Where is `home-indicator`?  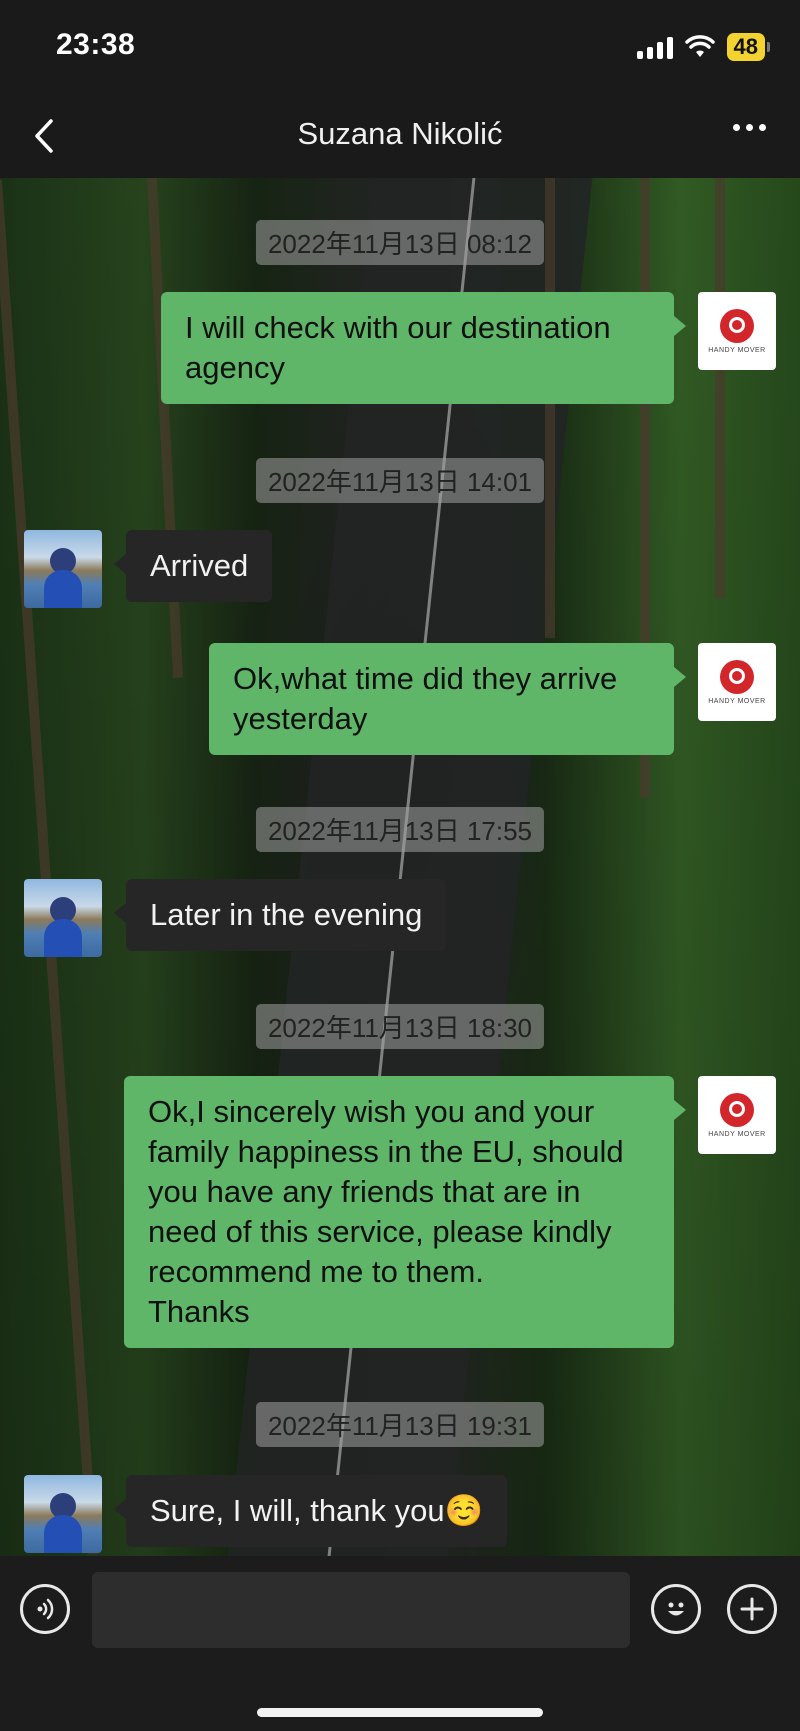 home-indicator is located at coordinates (400, 1712).